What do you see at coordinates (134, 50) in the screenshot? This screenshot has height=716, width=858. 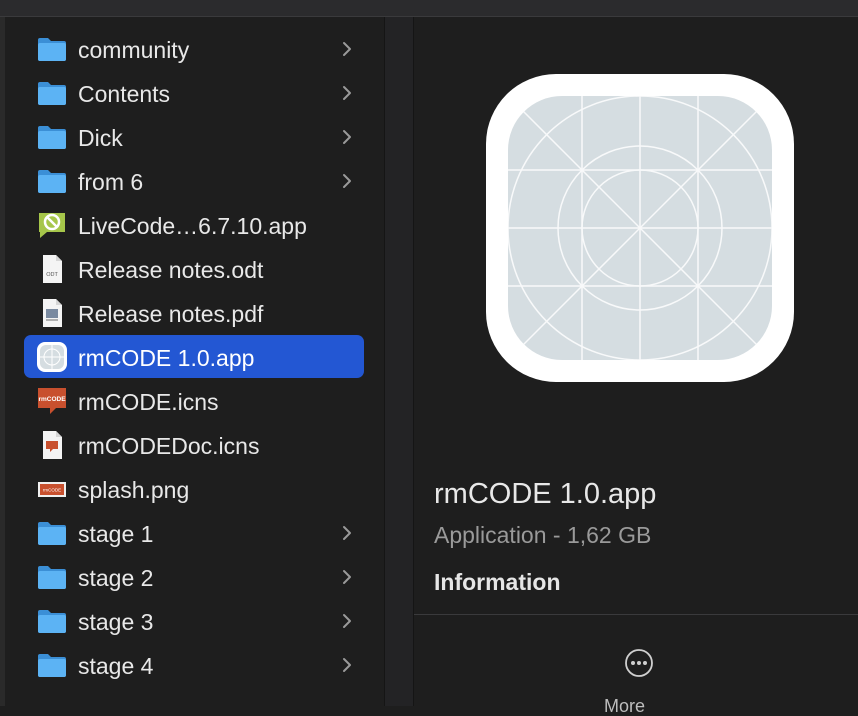 I see `file-name-label: community` at bounding box center [134, 50].